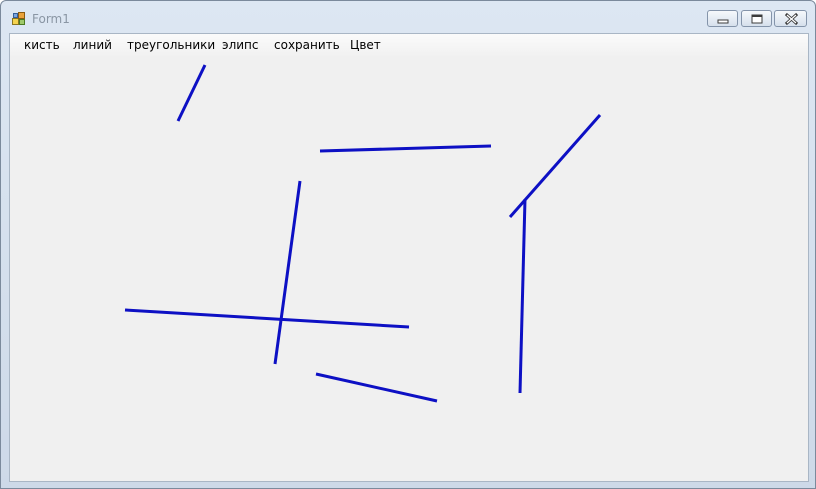 This screenshot has height=489, width=816. I want to click on minimize-button, so click(722, 18).